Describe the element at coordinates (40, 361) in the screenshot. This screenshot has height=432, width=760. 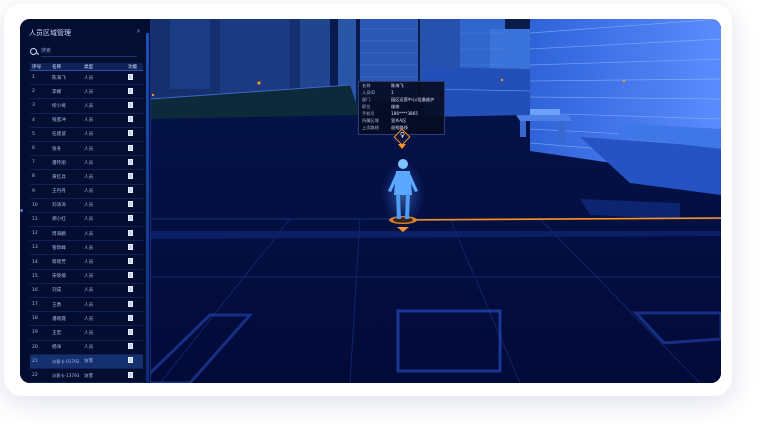
I see `row-number: 21` at that location.